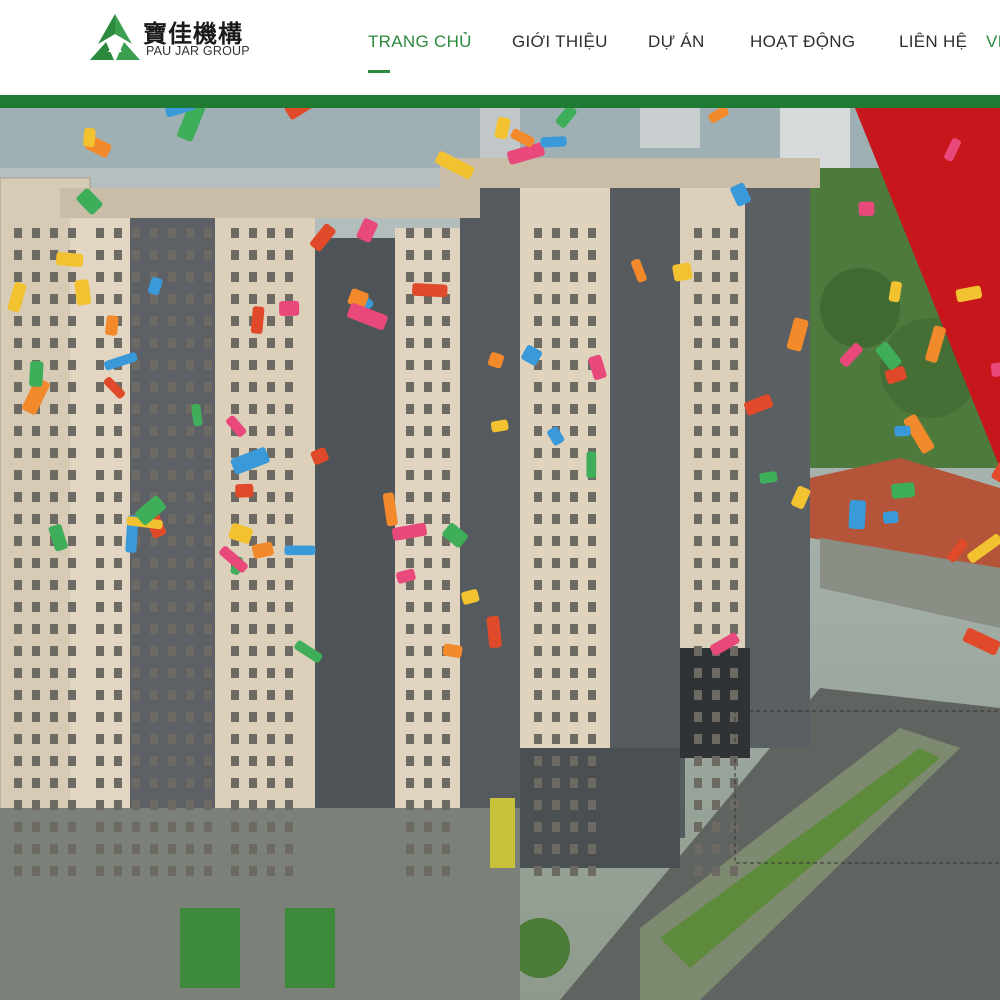 This screenshot has height=1000, width=1000. What do you see at coordinates (802, 42) in the screenshot?
I see `nav-item-hoat-dong: HOẠT ĐỘNG` at bounding box center [802, 42].